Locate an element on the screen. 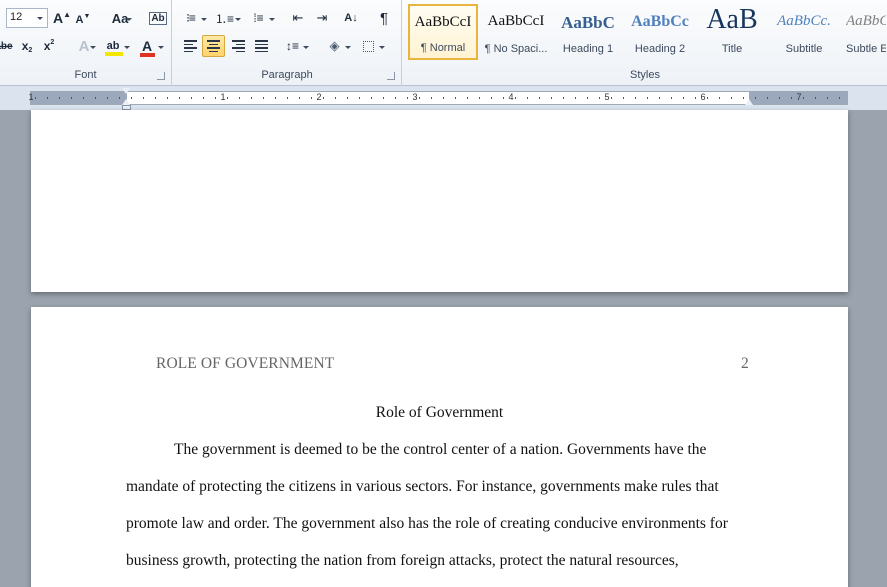 Image resolution: width=887 pixels, height=587 pixels. justify-icon is located at coordinates (261, 46).